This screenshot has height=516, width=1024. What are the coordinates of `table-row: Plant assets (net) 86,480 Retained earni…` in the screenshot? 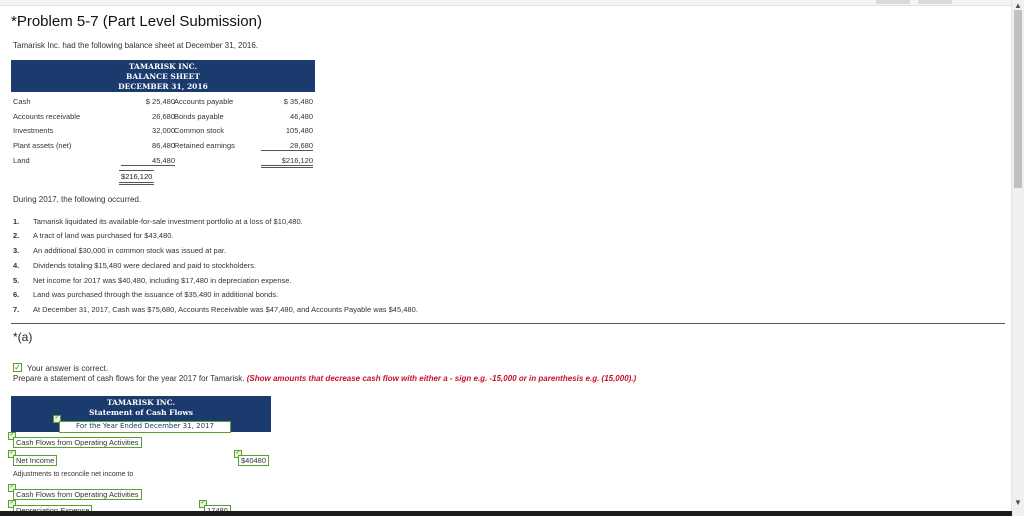 It's located at (164, 148).